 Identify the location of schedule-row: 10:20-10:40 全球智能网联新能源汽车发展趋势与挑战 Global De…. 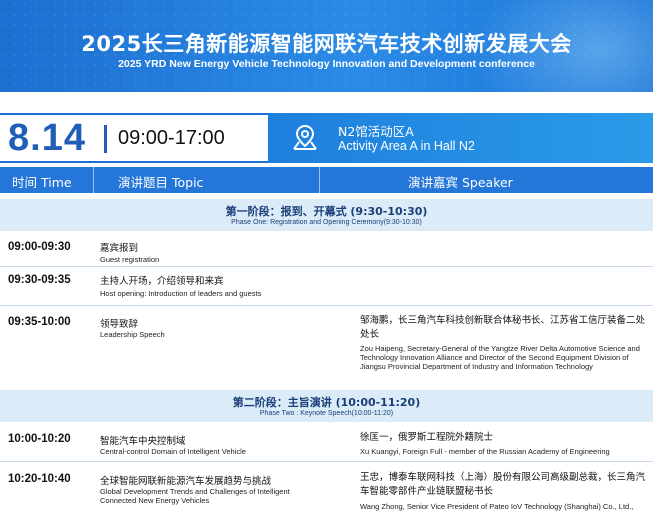
(326, 491).